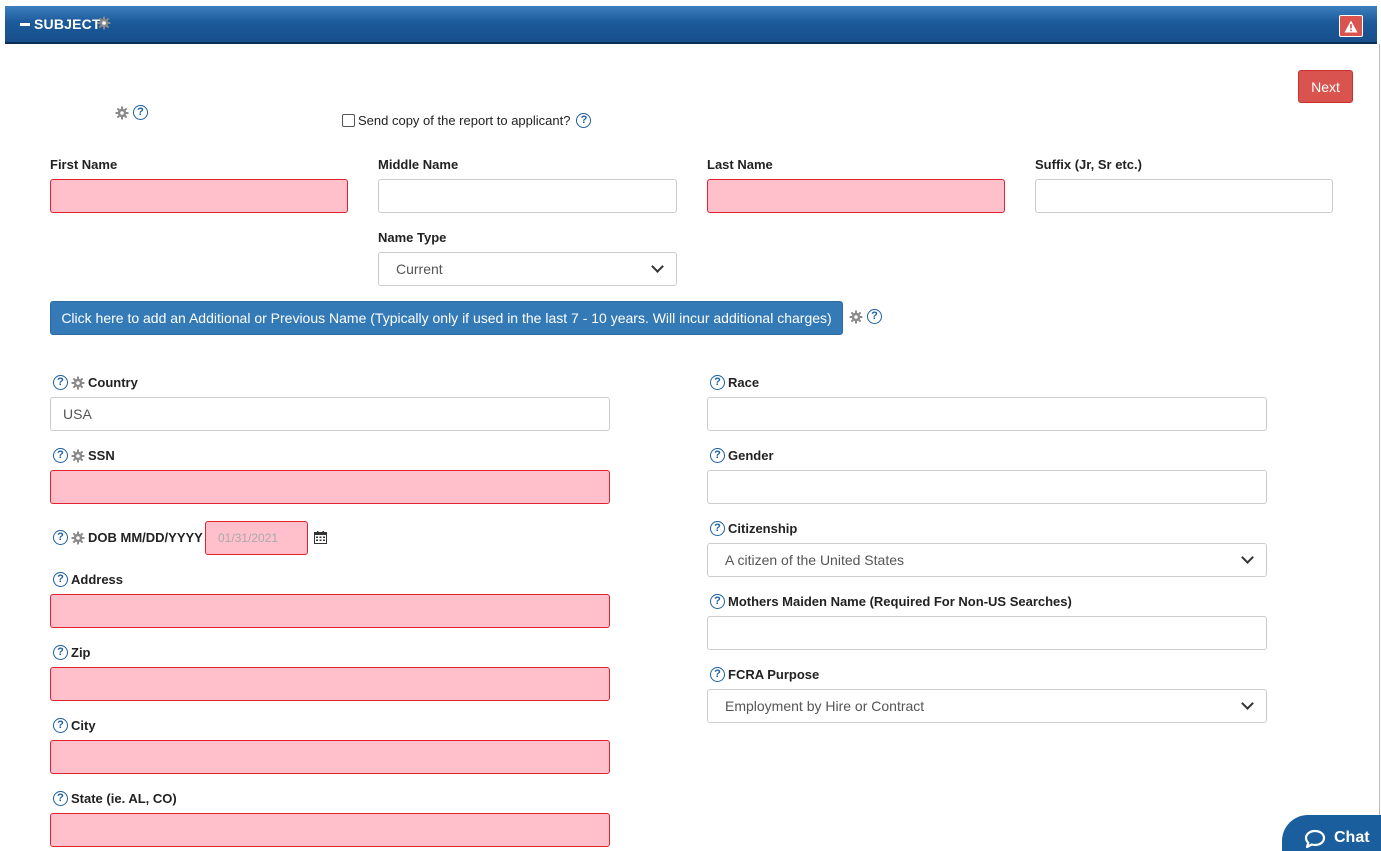 Image resolution: width=1381 pixels, height=851 pixels. I want to click on warning-icon, so click(1351, 26).